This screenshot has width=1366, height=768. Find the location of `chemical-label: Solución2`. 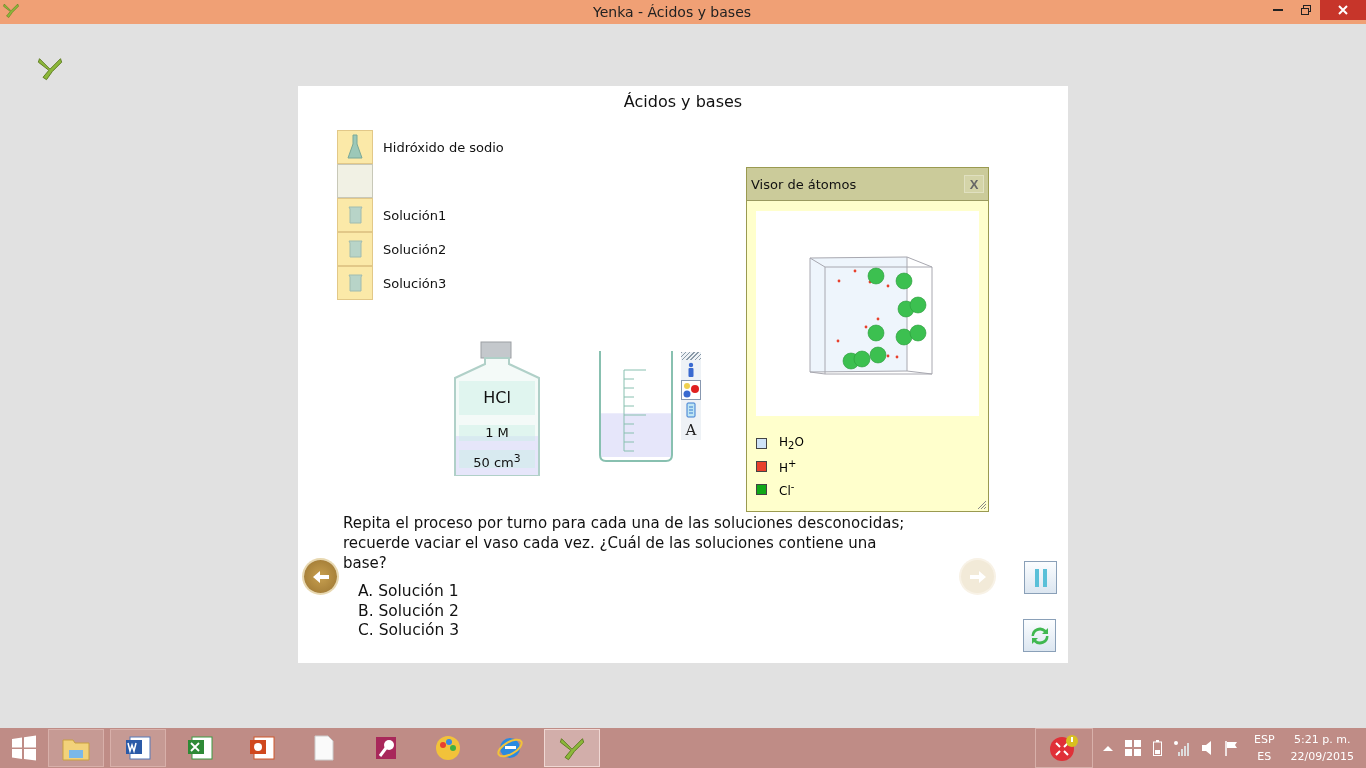

chemical-label: Solución2 is located at coordinates (415, 249).